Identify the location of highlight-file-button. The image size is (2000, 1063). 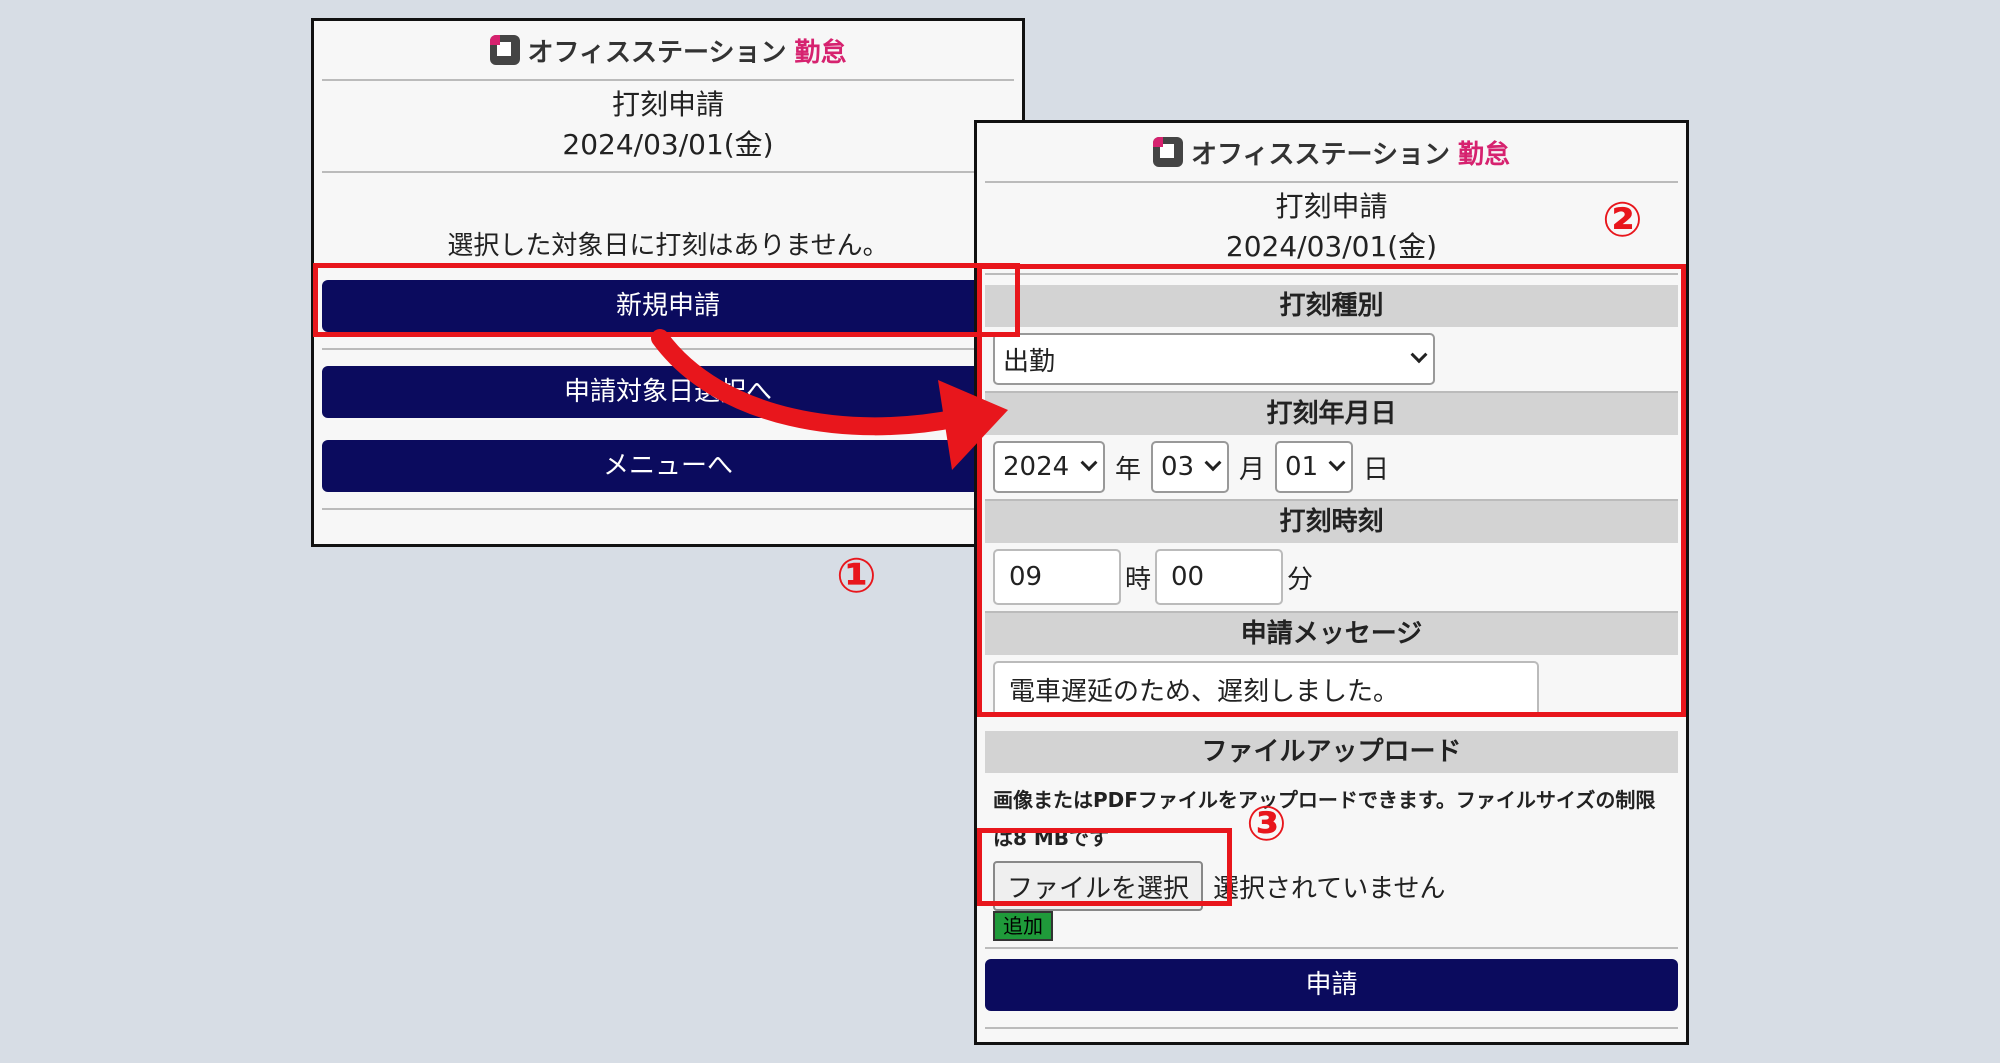
(1104, 867).